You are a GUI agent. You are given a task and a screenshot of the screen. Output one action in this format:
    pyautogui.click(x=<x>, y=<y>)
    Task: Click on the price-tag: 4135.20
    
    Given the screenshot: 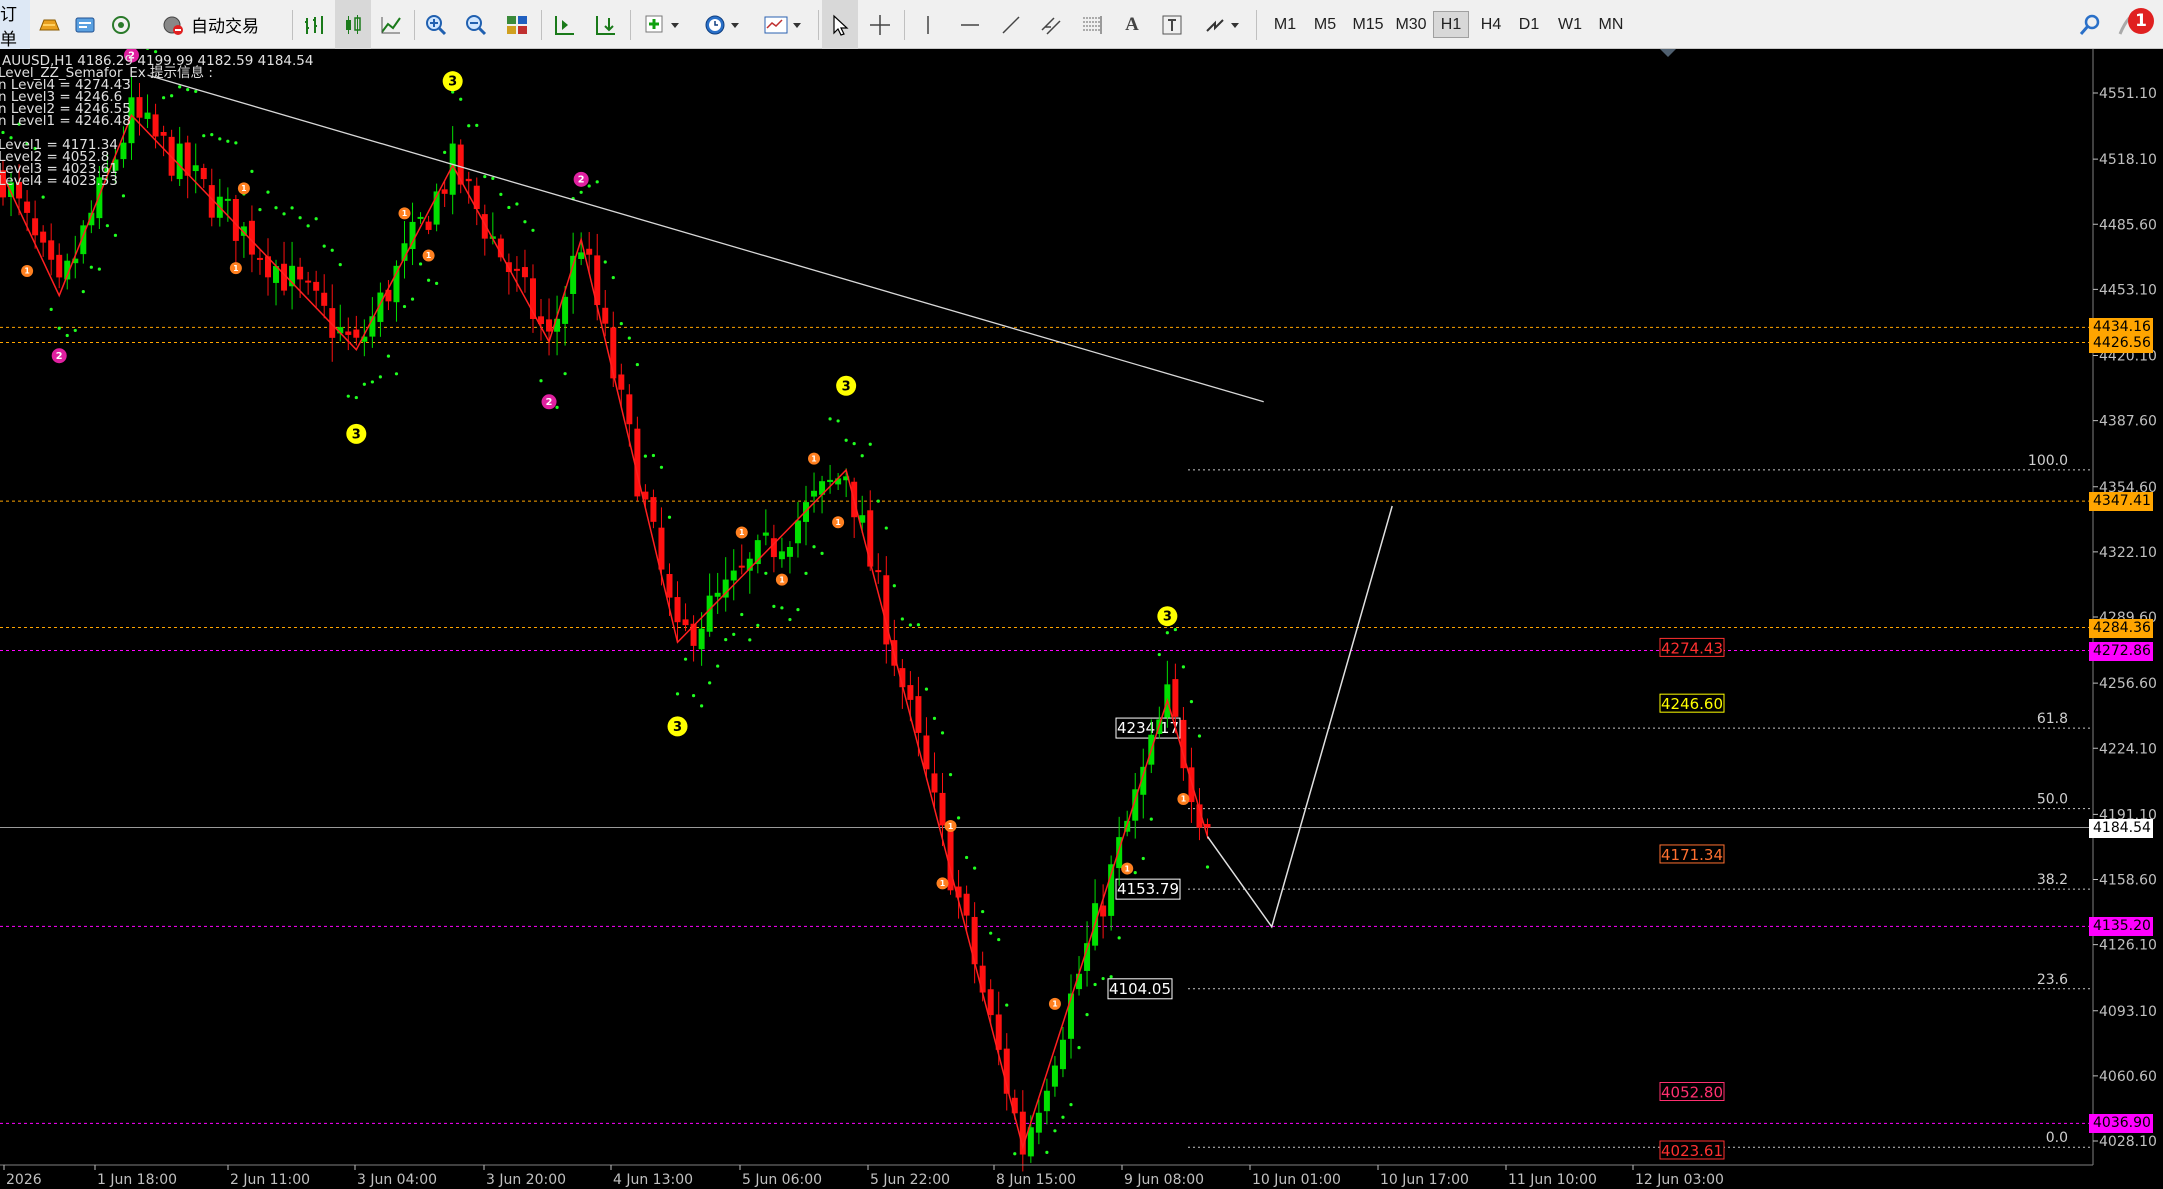 What is the action you would take?
    pyautogui.click(x=2121, y=927)
    